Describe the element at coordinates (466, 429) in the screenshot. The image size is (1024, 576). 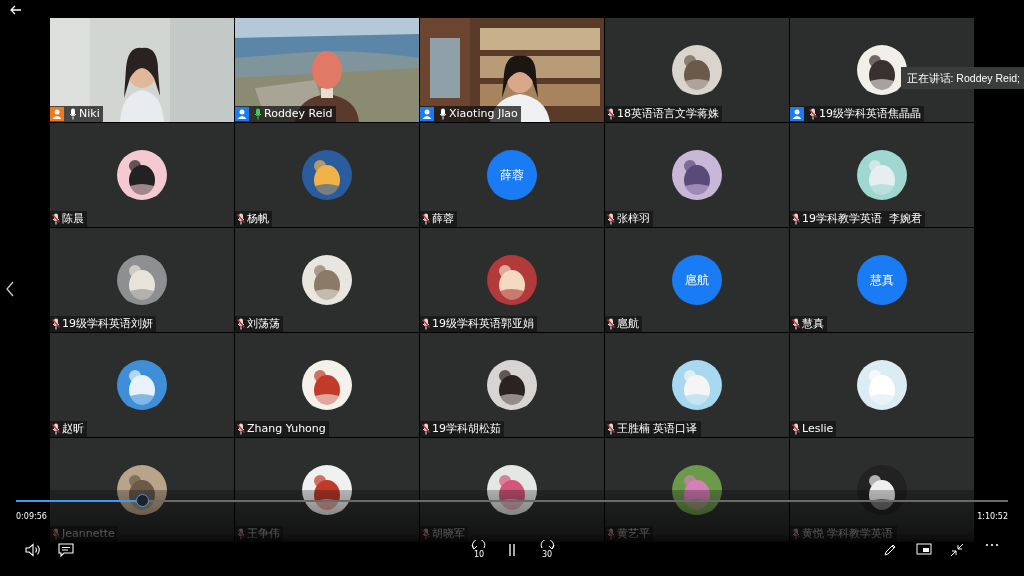
I see `participant-name: 19学科胡松茹` at that location.